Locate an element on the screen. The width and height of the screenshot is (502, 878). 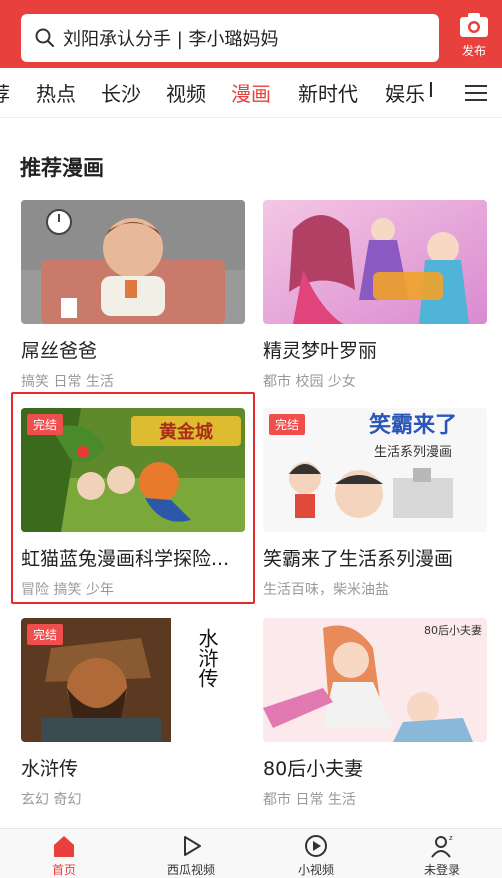
cover-subtitle-text: 生活系列漫画 is located at coordinates (413, 452).